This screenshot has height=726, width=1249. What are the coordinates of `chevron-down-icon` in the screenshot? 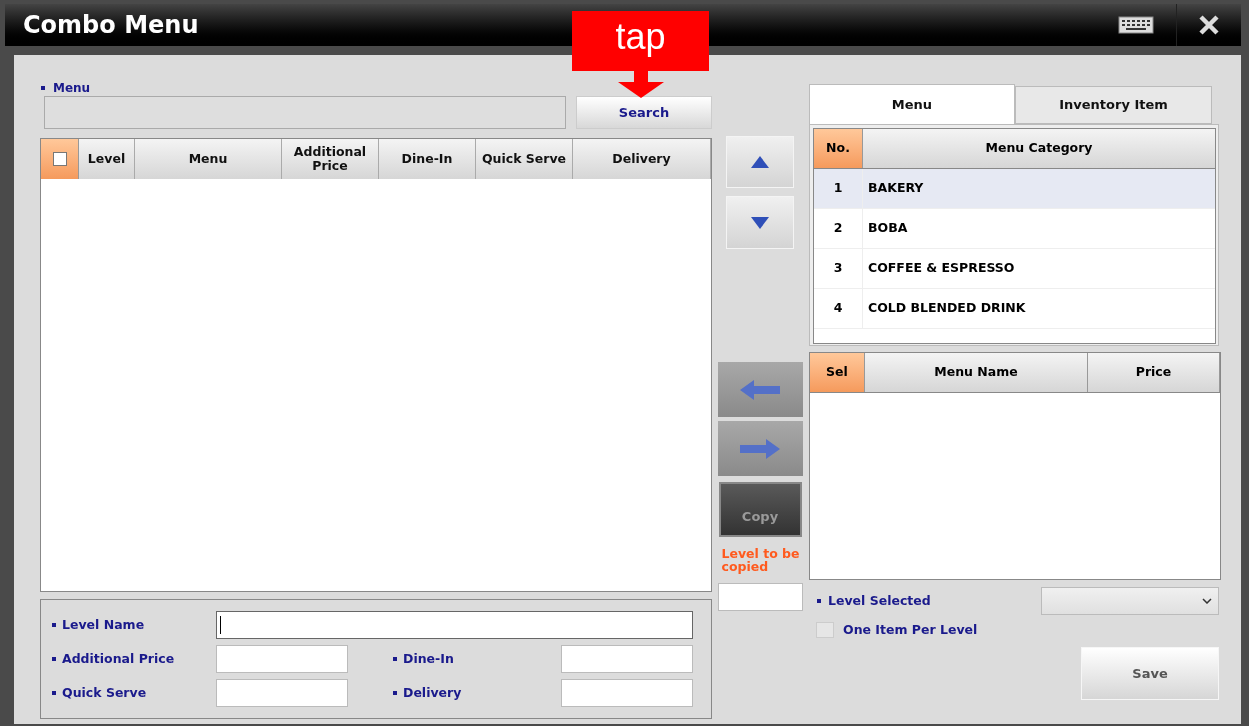 It's located at (1207, 601).